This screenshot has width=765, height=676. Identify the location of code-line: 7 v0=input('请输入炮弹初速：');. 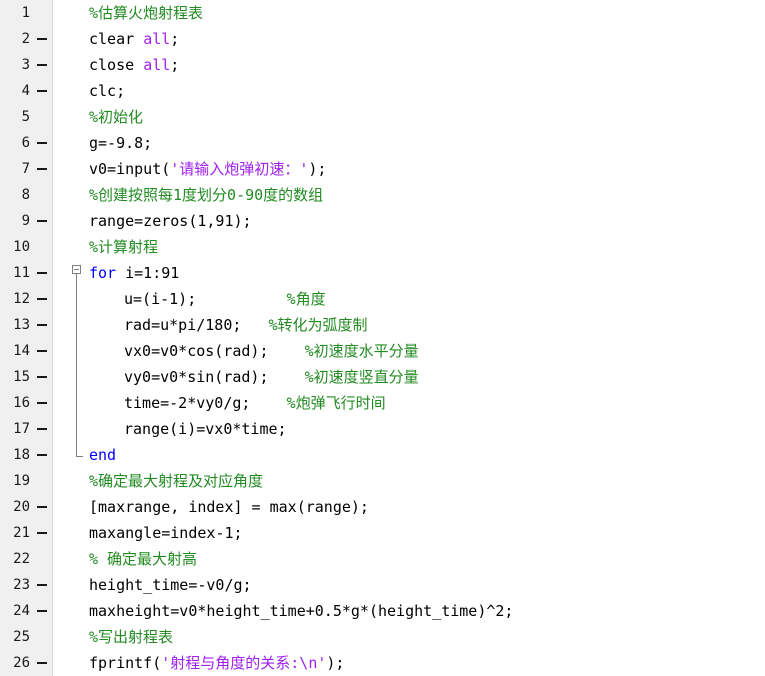
(382, 169).